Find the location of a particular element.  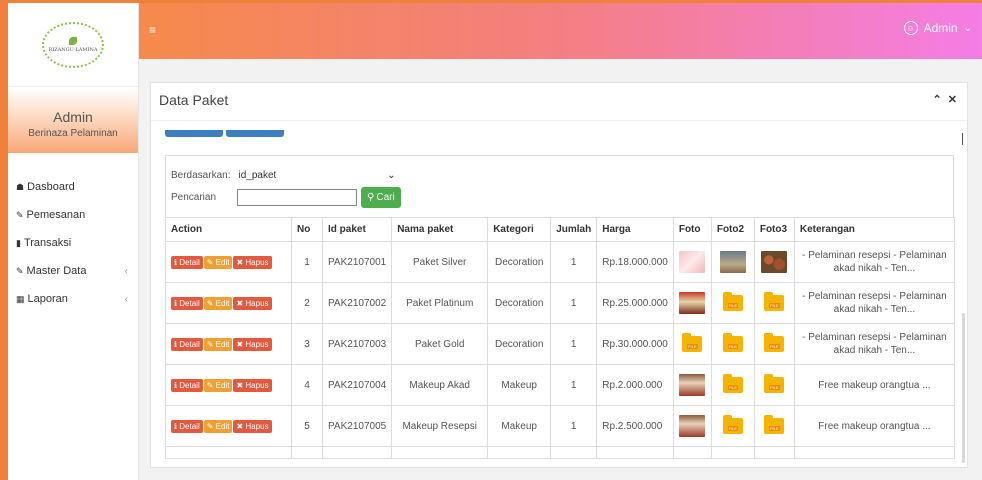

col-harga: Harga is located at coordinates (635, 229).